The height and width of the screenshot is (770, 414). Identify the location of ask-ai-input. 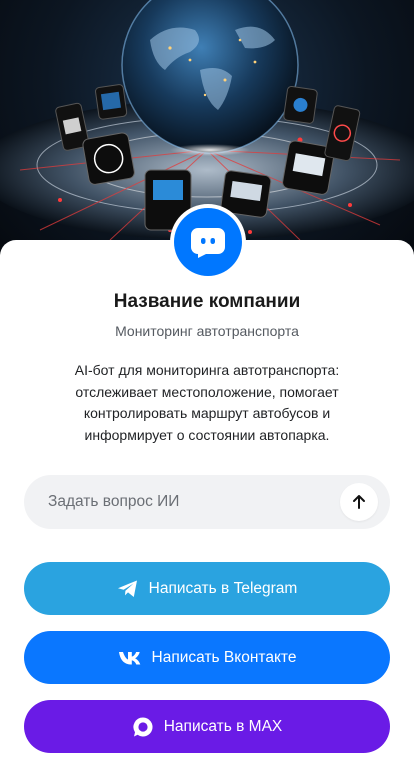
(182, 502).